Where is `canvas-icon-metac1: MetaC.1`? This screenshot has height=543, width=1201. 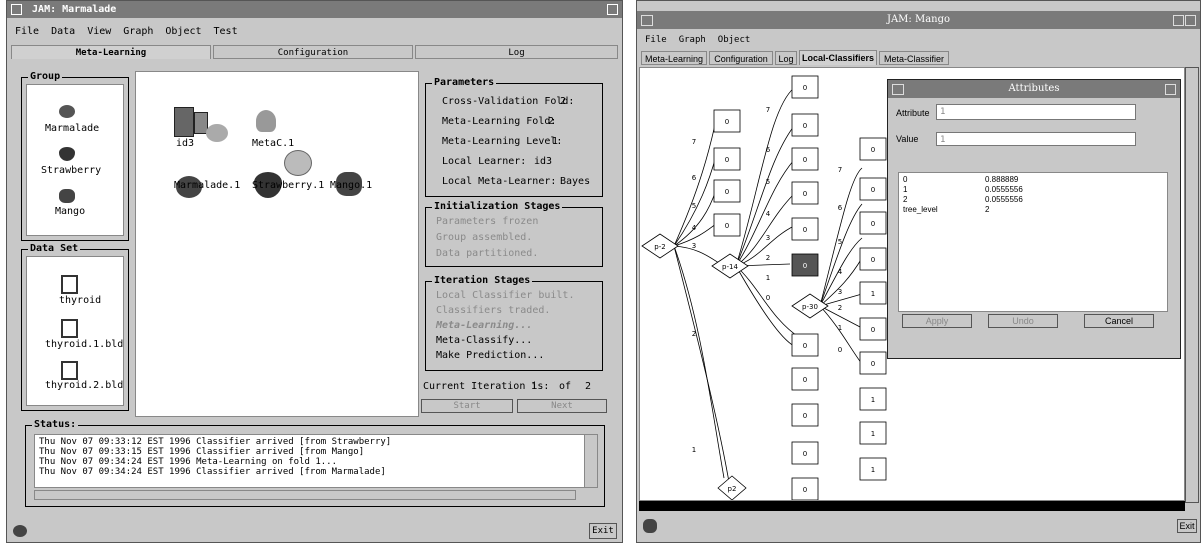
canvas-icon-metac1: MetaC.1 is located at coordinates (273, 143).